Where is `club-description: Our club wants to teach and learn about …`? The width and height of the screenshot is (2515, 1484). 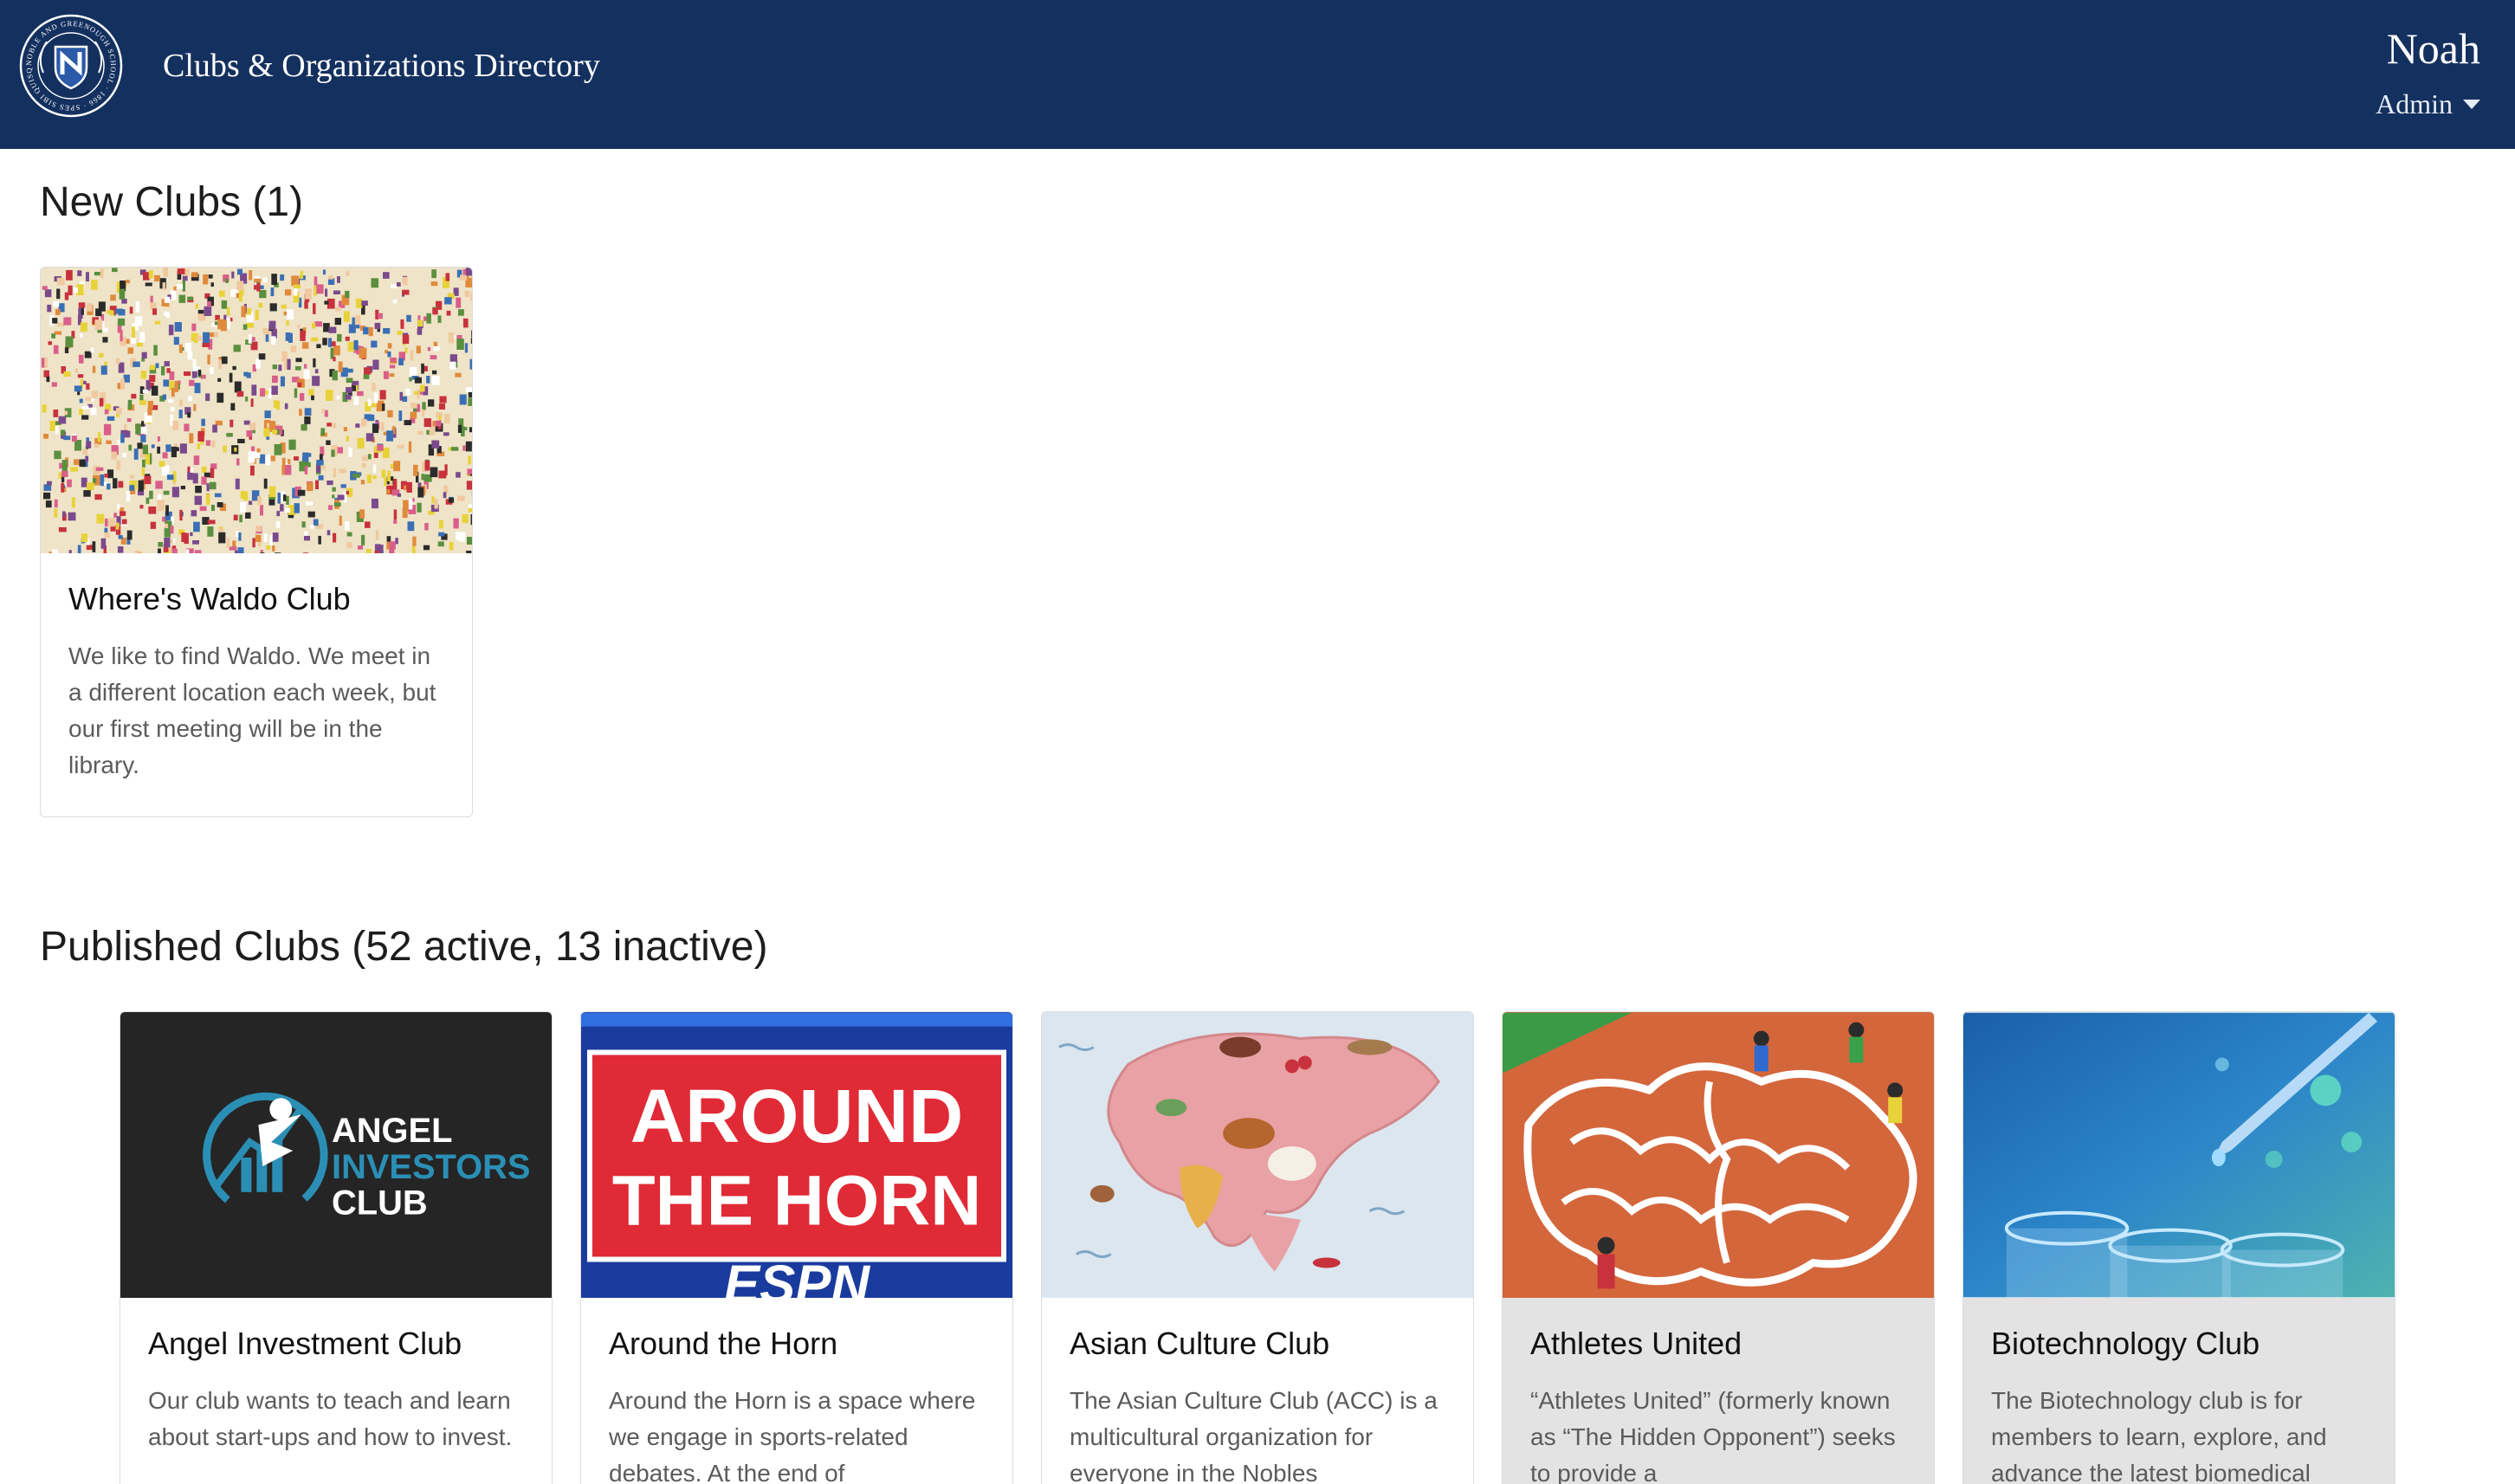
club-description: Our club wants to teach and learn about … is located at coordinates (330, 1418).